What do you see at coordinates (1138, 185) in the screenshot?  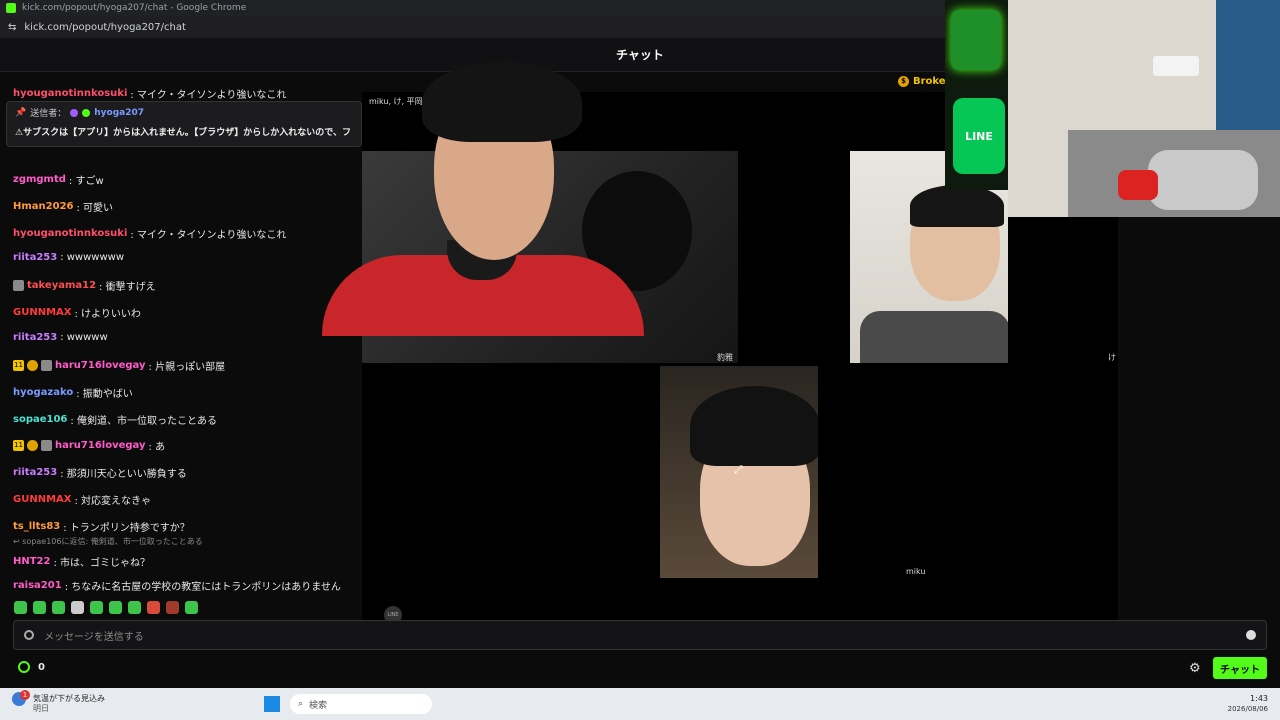 I see `red-item-shape` at bounding box center [1138, 185].